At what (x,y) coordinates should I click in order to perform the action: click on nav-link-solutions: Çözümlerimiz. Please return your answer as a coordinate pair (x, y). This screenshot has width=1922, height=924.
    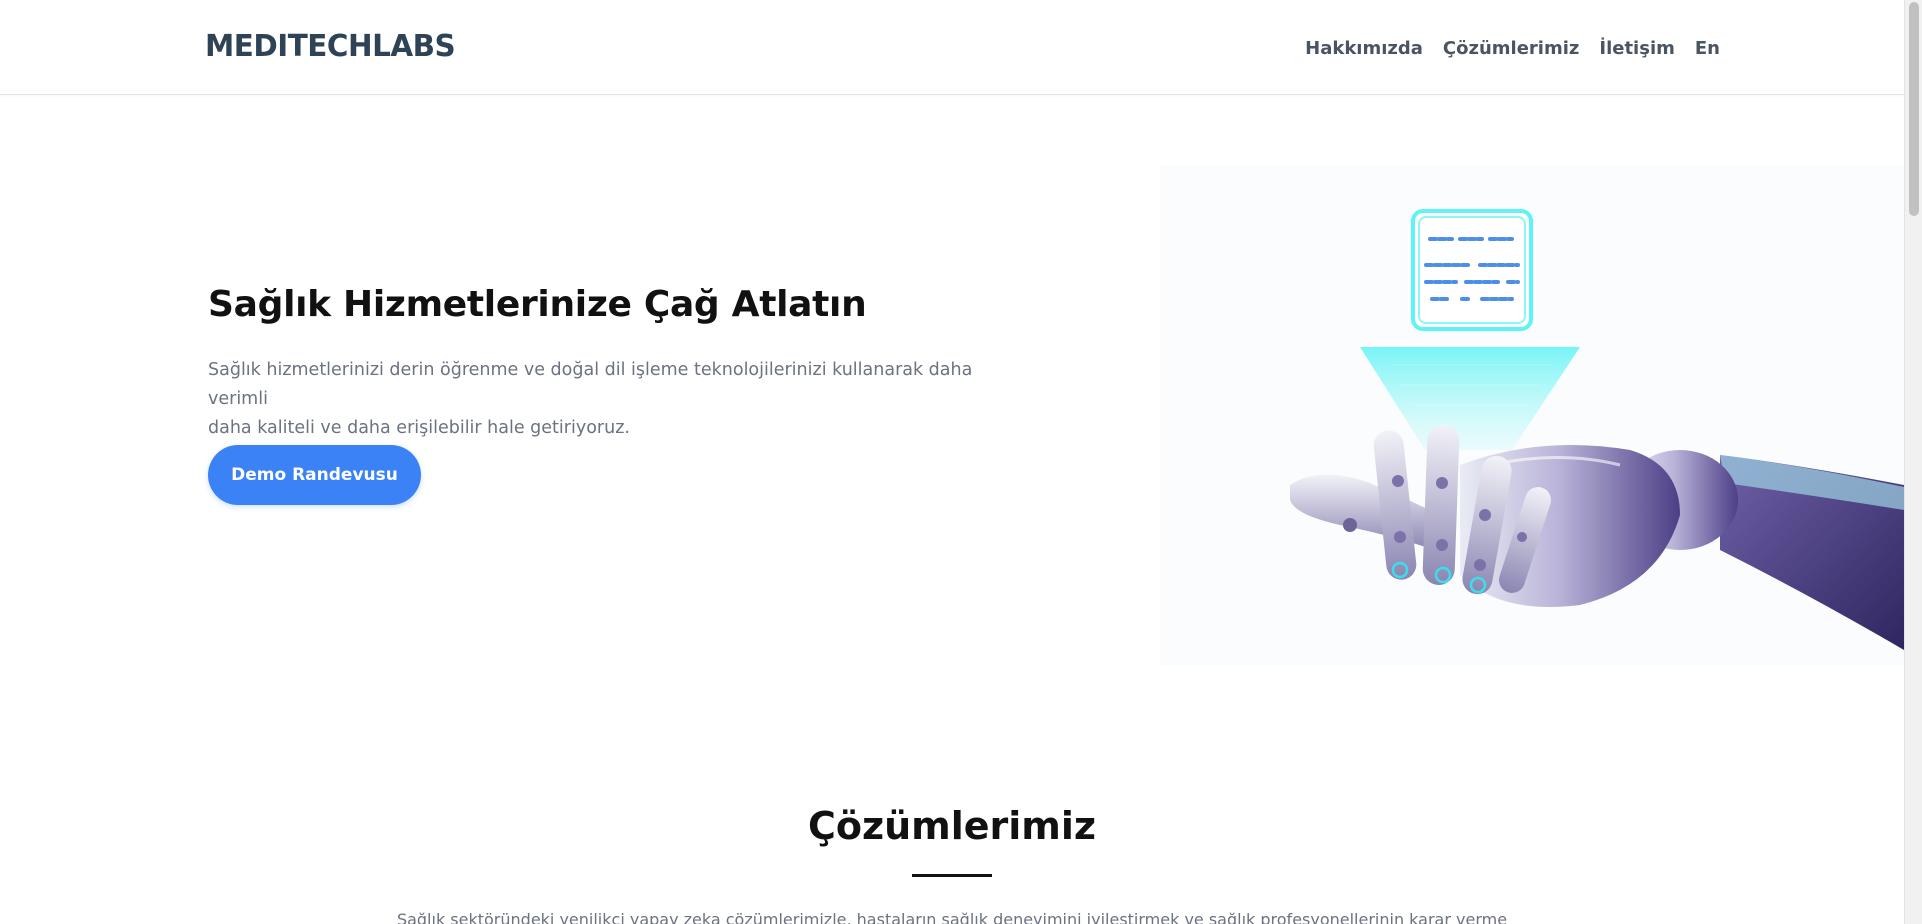
    Looking at the image, I should click on (1511, 49).